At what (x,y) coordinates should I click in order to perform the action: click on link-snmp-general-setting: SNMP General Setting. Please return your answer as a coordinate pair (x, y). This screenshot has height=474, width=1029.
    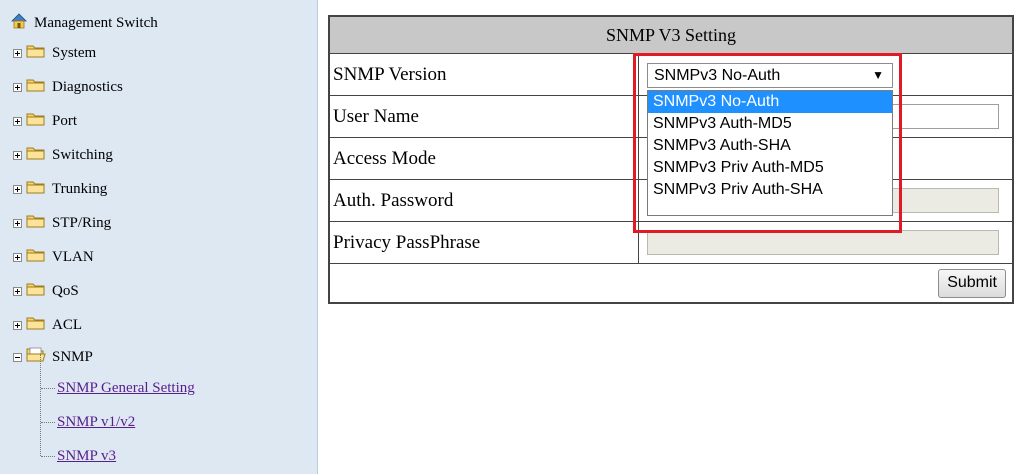
    Looking at the image, I should click on (126, 388).